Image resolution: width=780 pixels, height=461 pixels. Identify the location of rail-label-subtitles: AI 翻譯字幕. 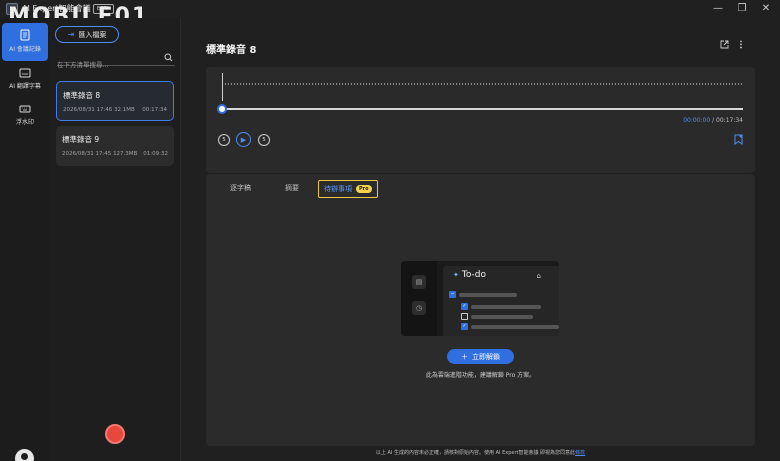
(25, 86).